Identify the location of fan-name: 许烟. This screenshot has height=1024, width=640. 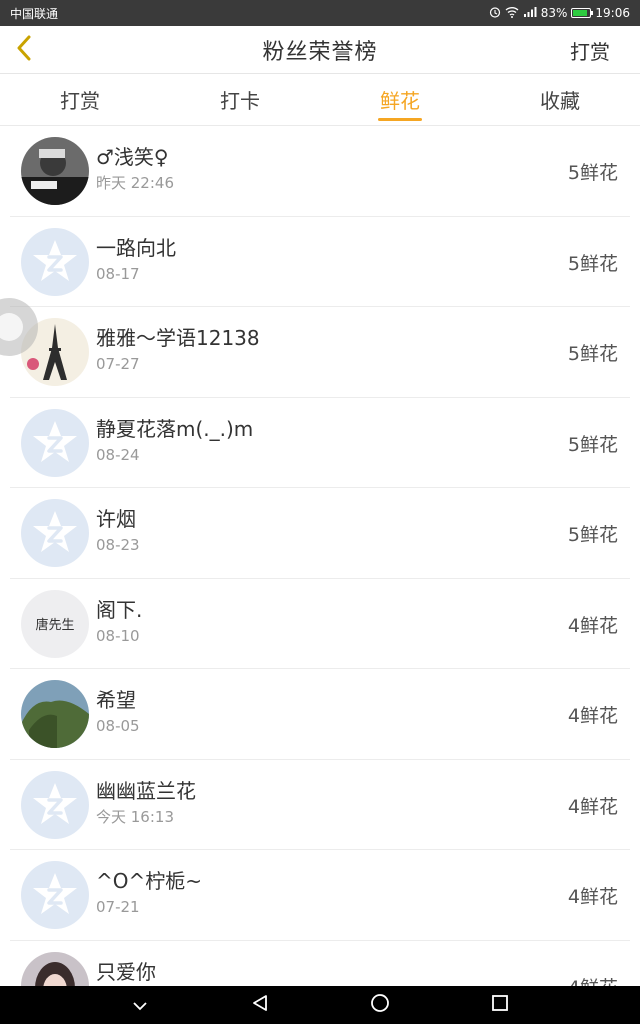
(116, 519).